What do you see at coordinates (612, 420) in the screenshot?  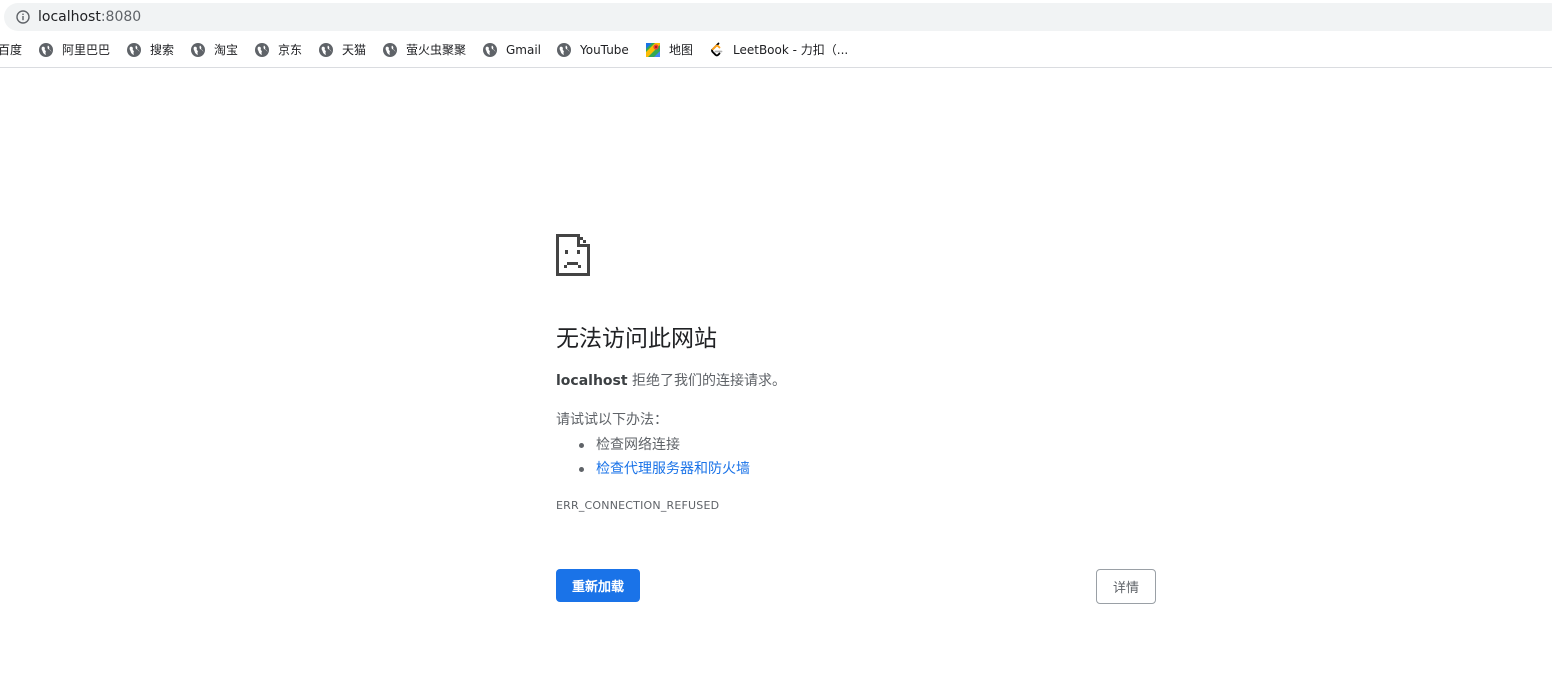 I see `suggestions-heading: 请试试以下办法：` at bounding box center [612, 420].